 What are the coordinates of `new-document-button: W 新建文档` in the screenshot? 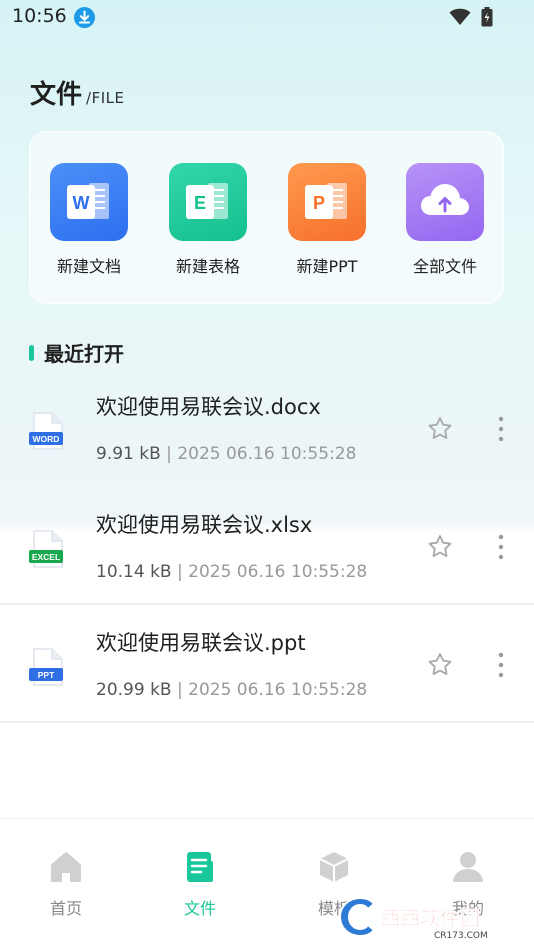 It's located at (89, 220).